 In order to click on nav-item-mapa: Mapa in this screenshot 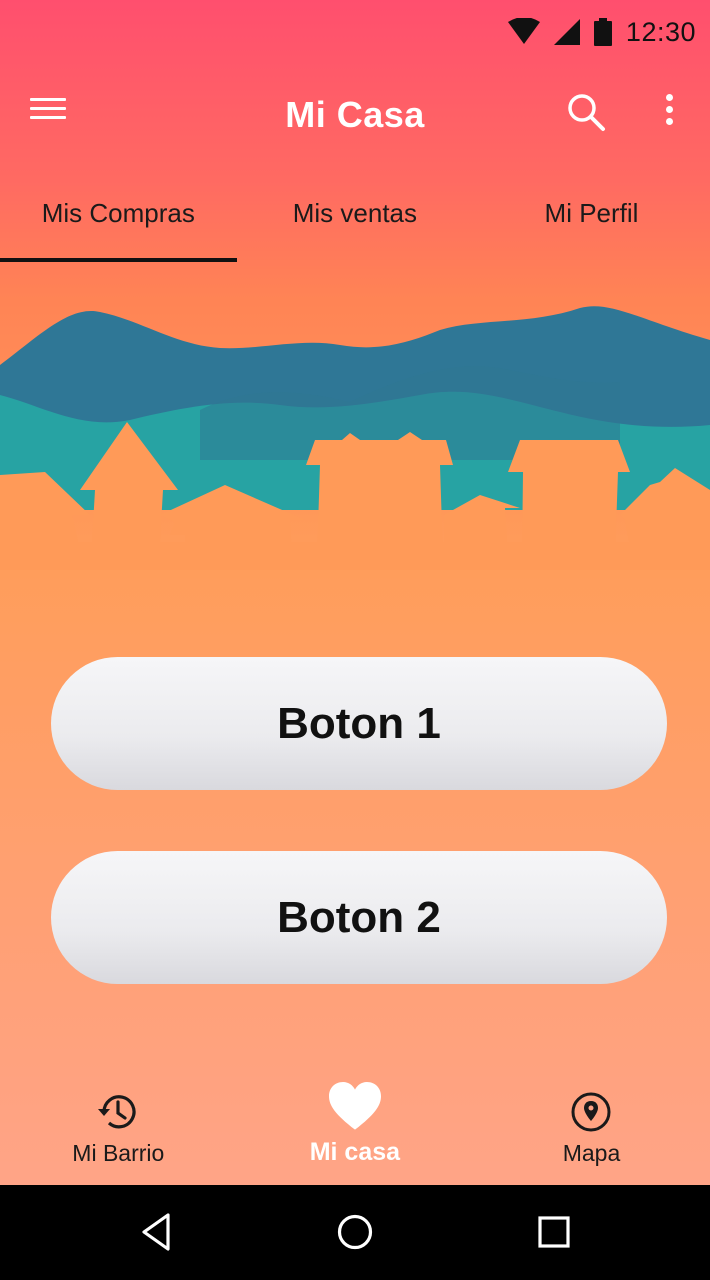, I will do `click(591, 1132)`.